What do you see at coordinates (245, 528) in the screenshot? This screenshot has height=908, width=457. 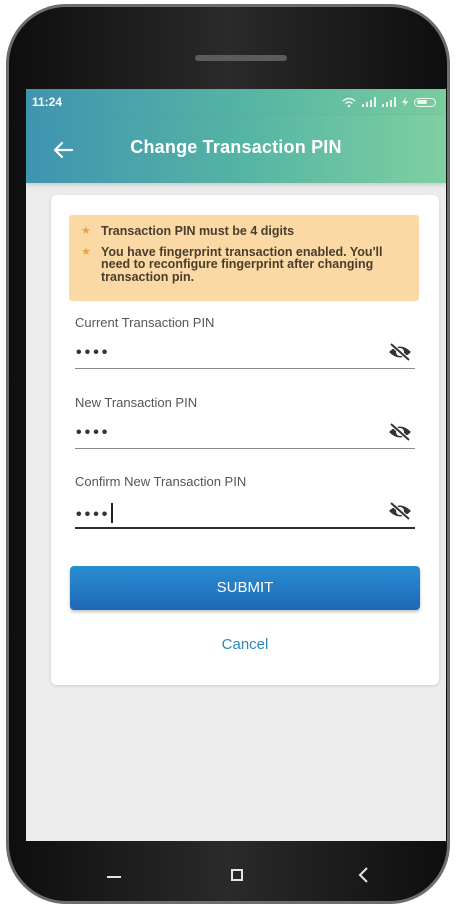 I see `underline-active` at bounding box center [245, 528].